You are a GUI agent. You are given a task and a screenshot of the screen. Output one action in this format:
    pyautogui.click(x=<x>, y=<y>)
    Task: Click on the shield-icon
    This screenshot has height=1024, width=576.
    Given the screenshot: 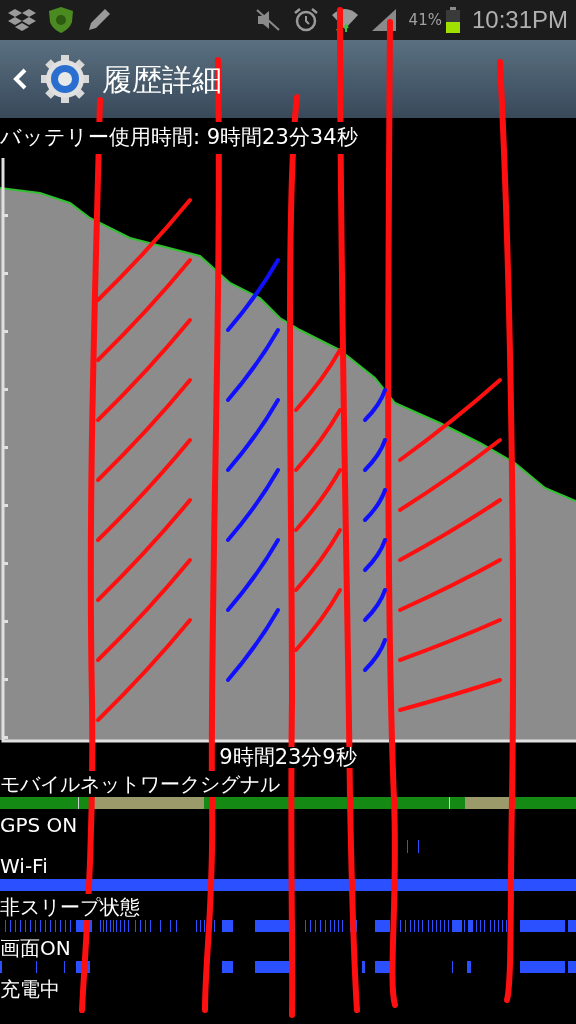 What is the action you would take?
    pyautogui.click(x=61, y=20)
    